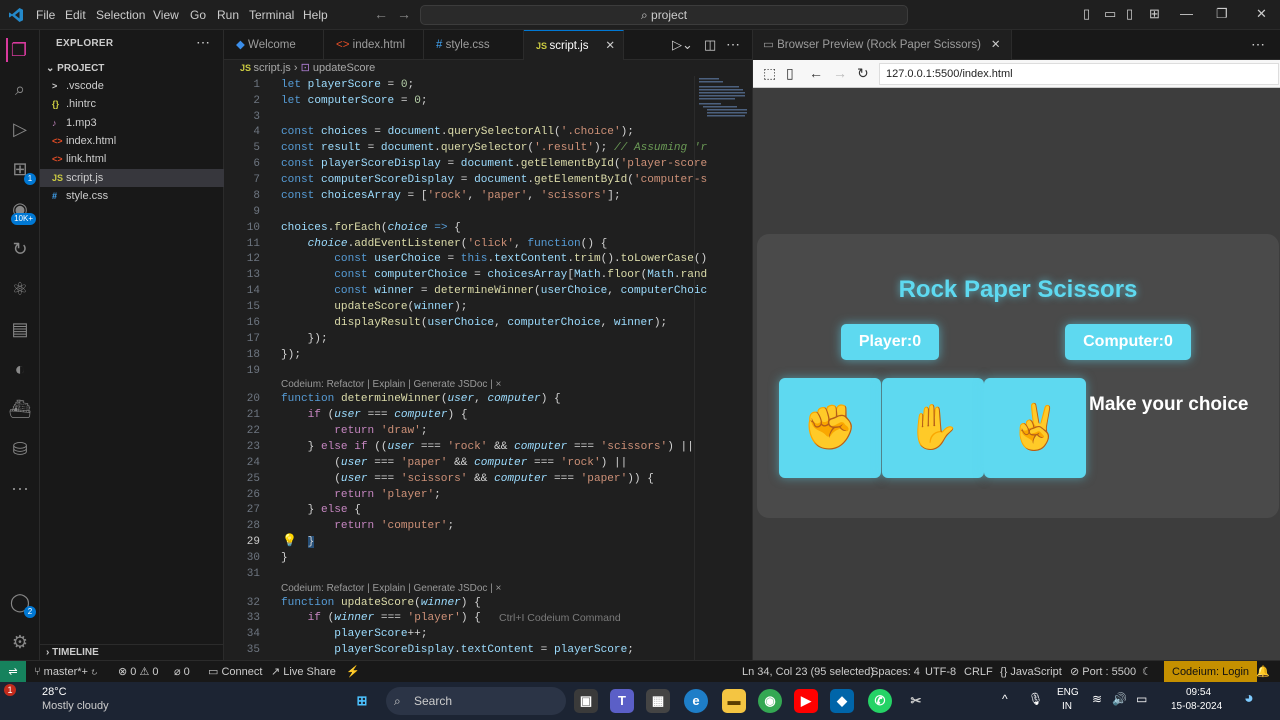  I want to click on ports-count: ⌀ 0, so click(182, 672).